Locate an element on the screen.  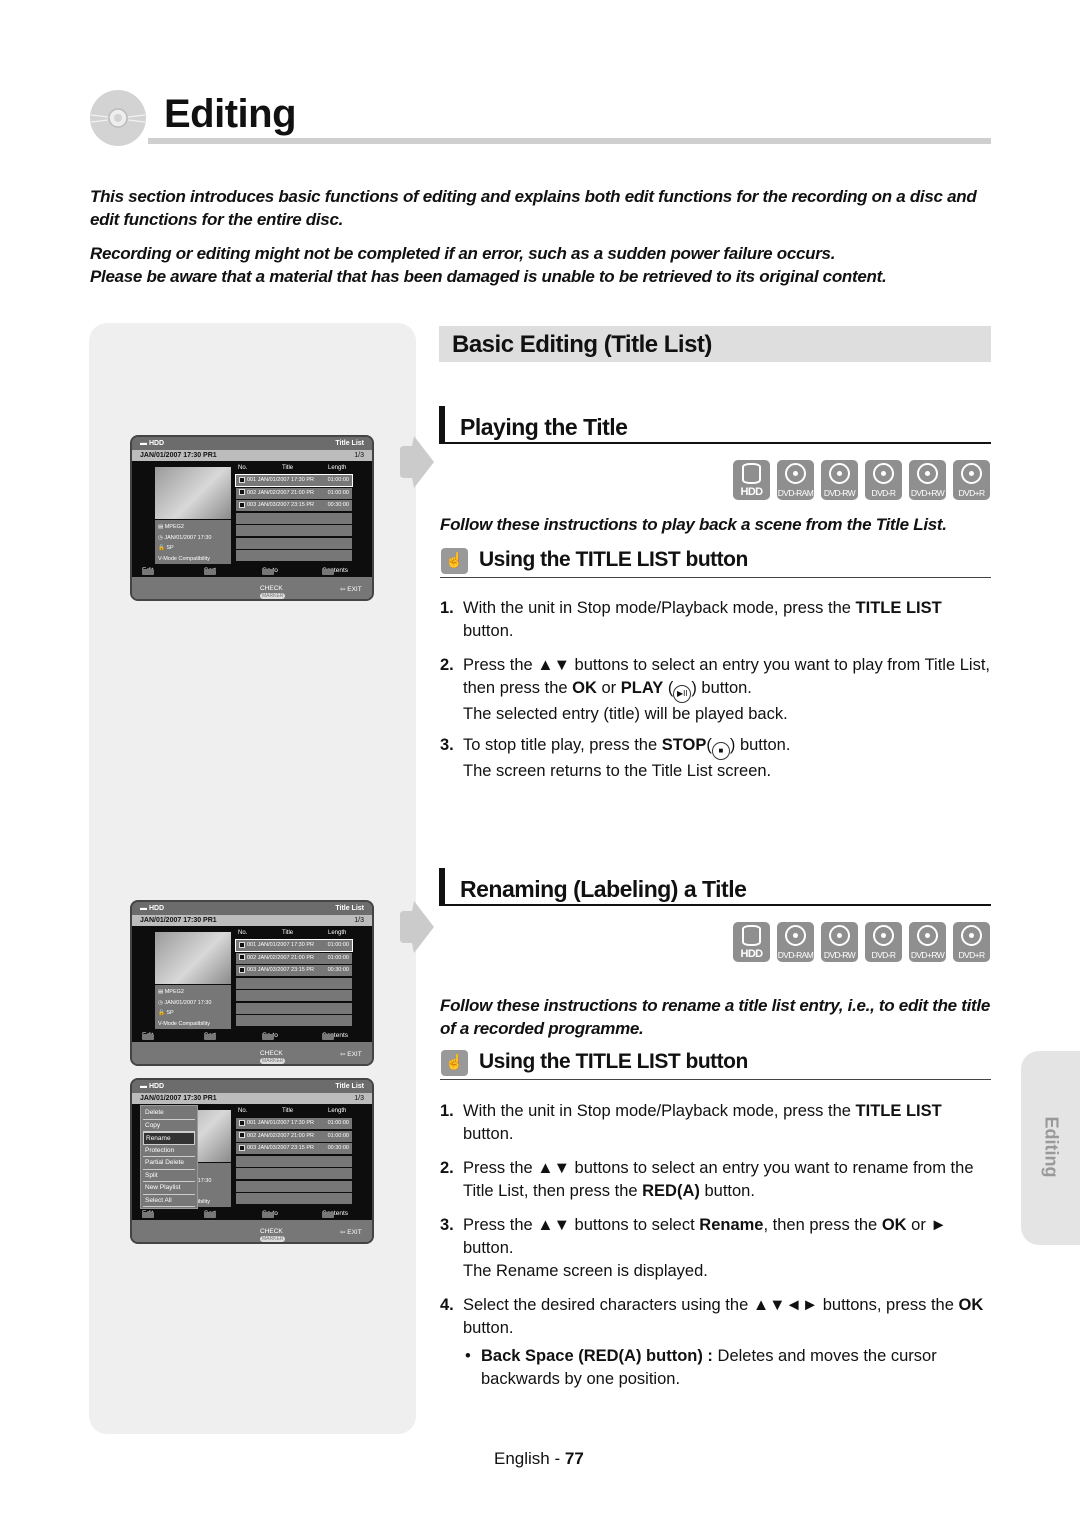
compatibility: V-Mode Compatibility is located at coordinates (184, 558).